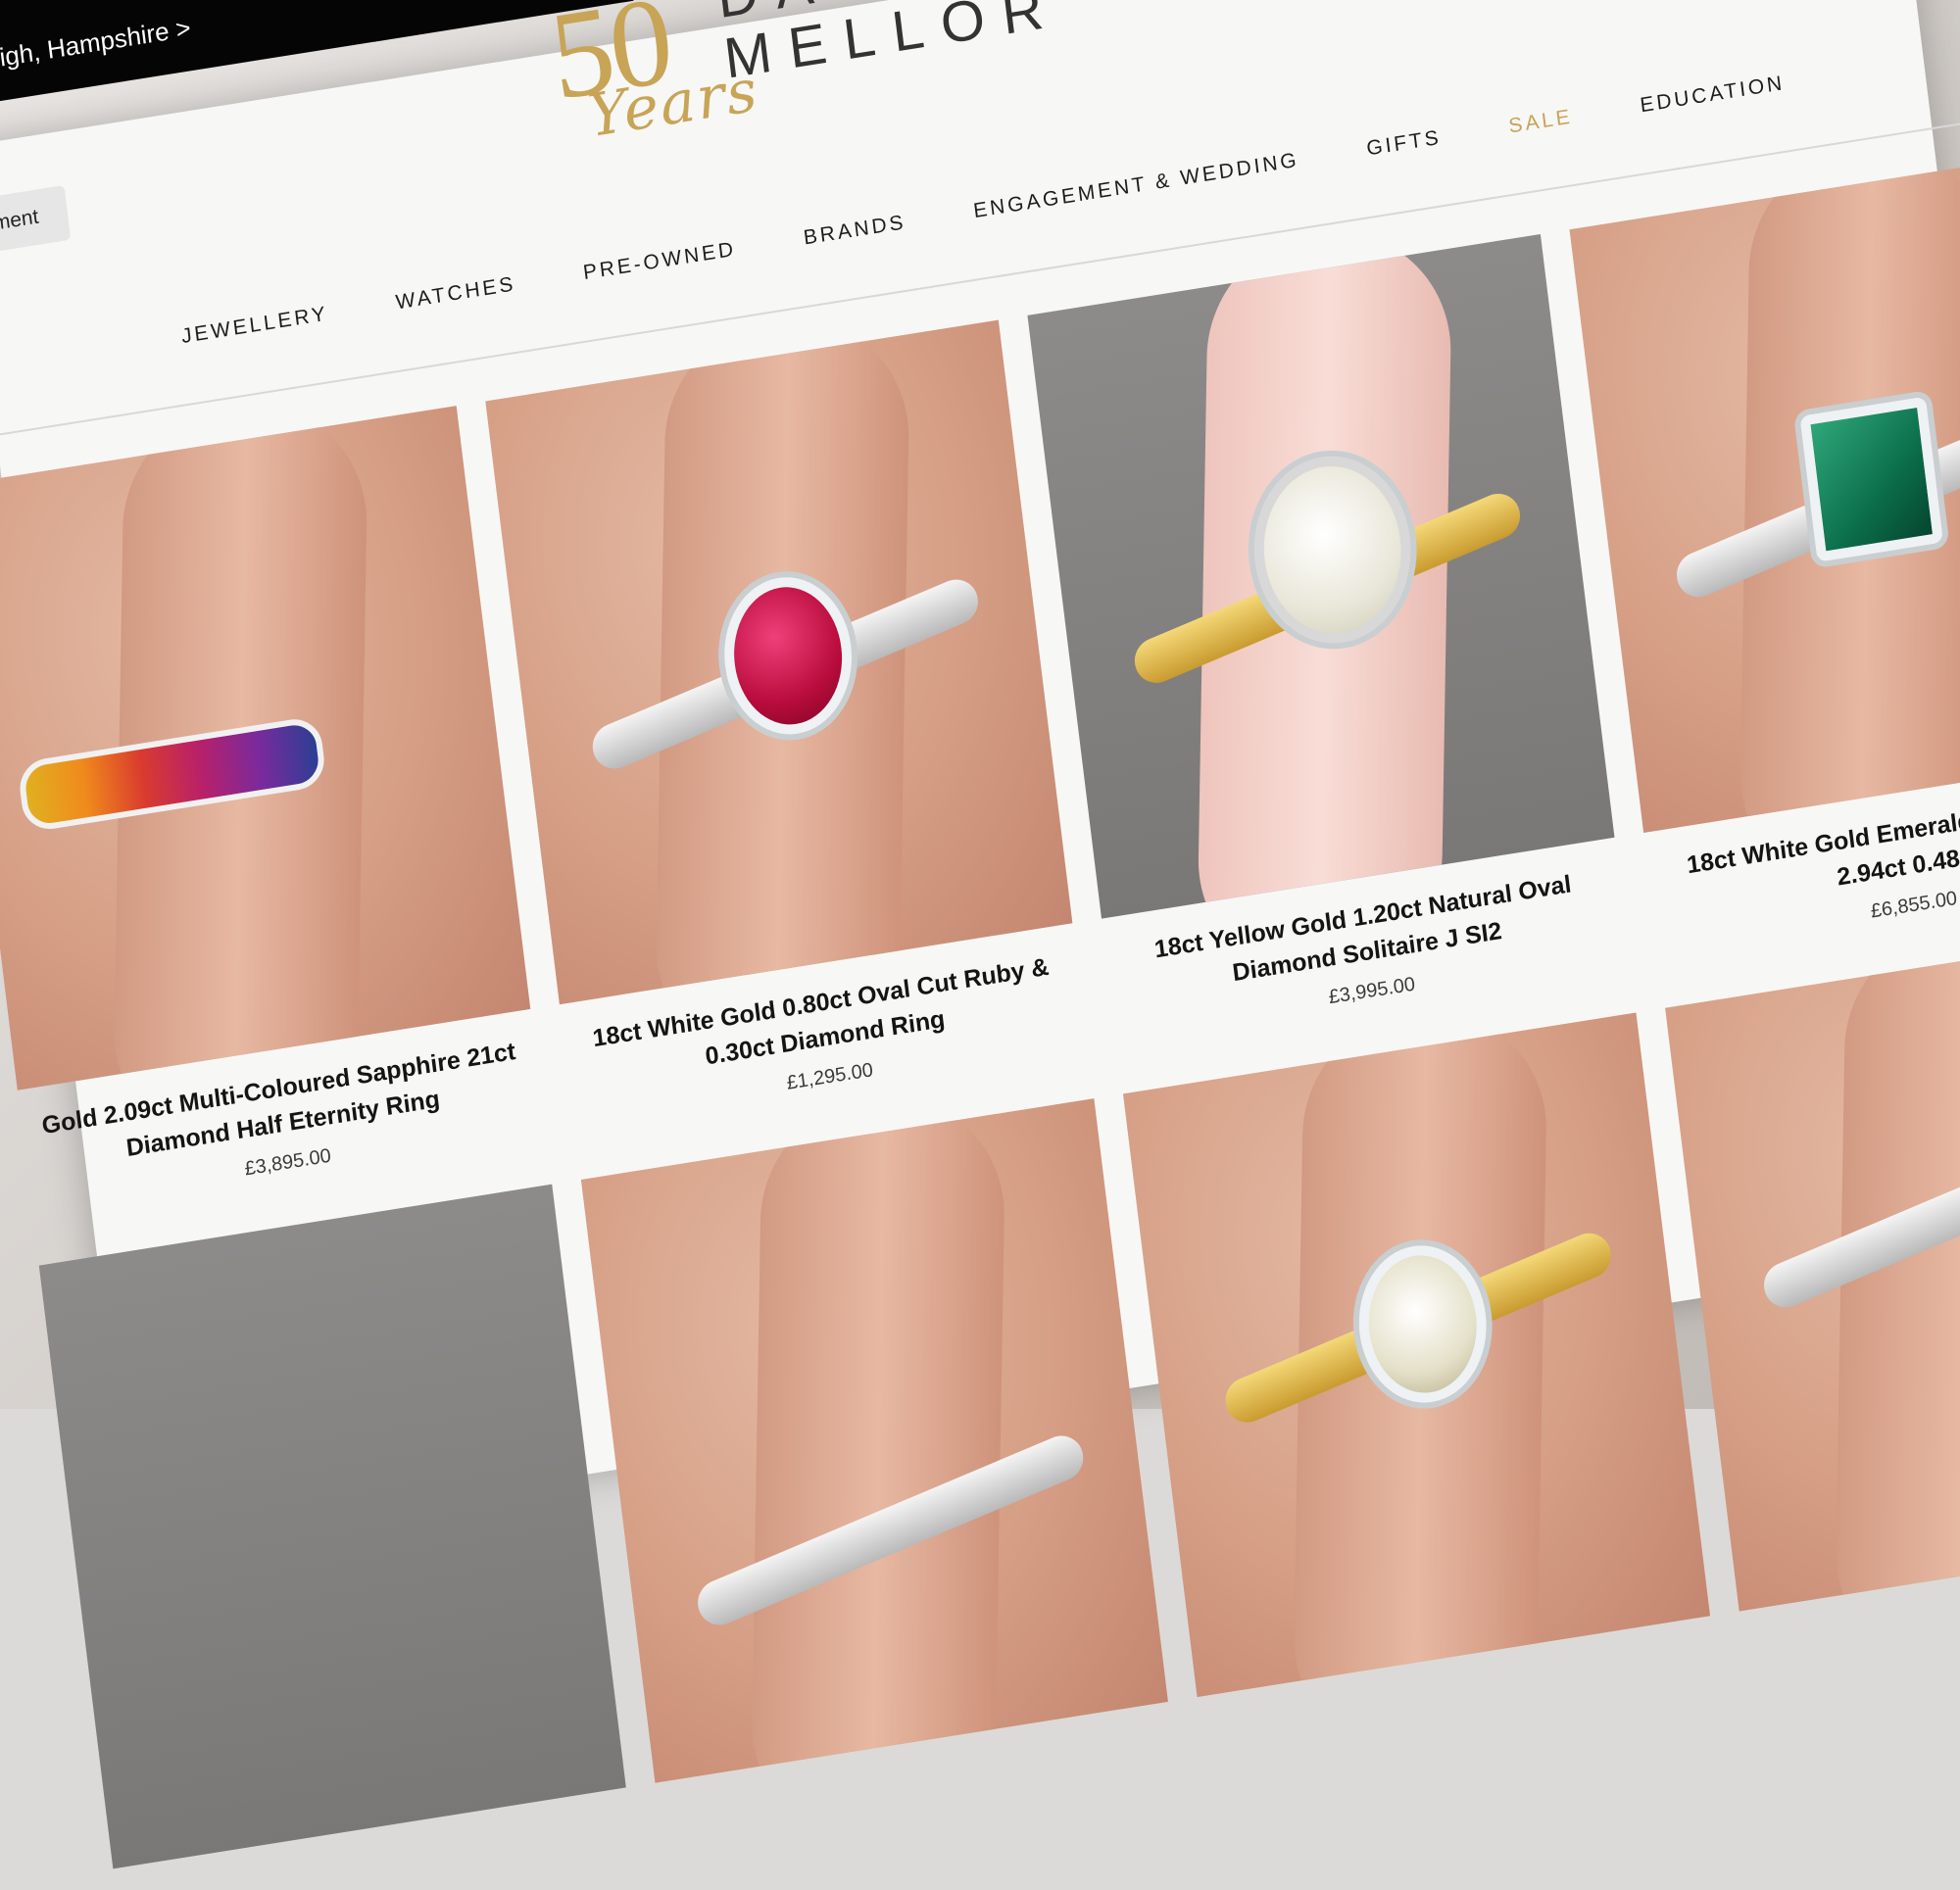 The width and height of the screenshot is (1960, 1890). Describe the element at coordinates (1540, 121) in the screenshot. I see `nav-sale: SALE` at that location.